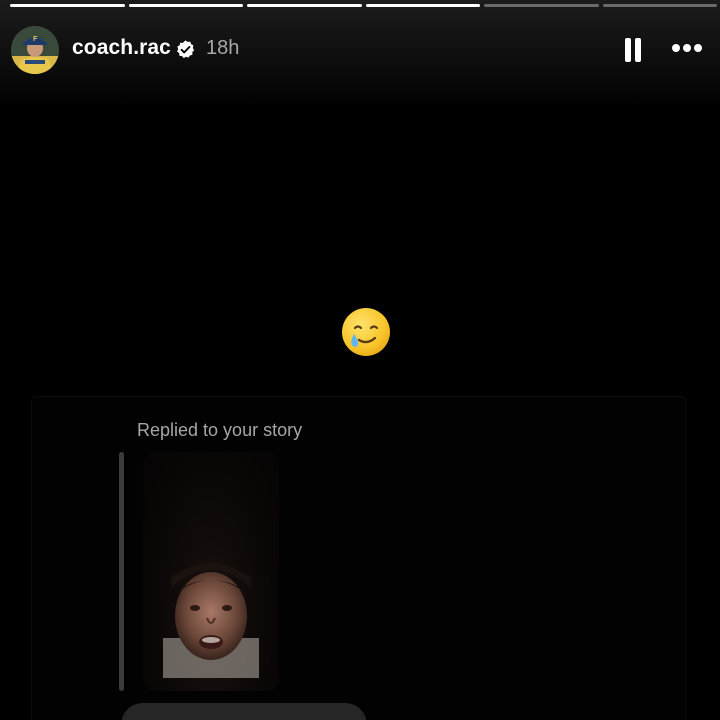 The height and width of the screenshot is (720, 720). Describe the element at coordinates (638, 50) in the screenshot. I see `pause-icon-bar` at that location.